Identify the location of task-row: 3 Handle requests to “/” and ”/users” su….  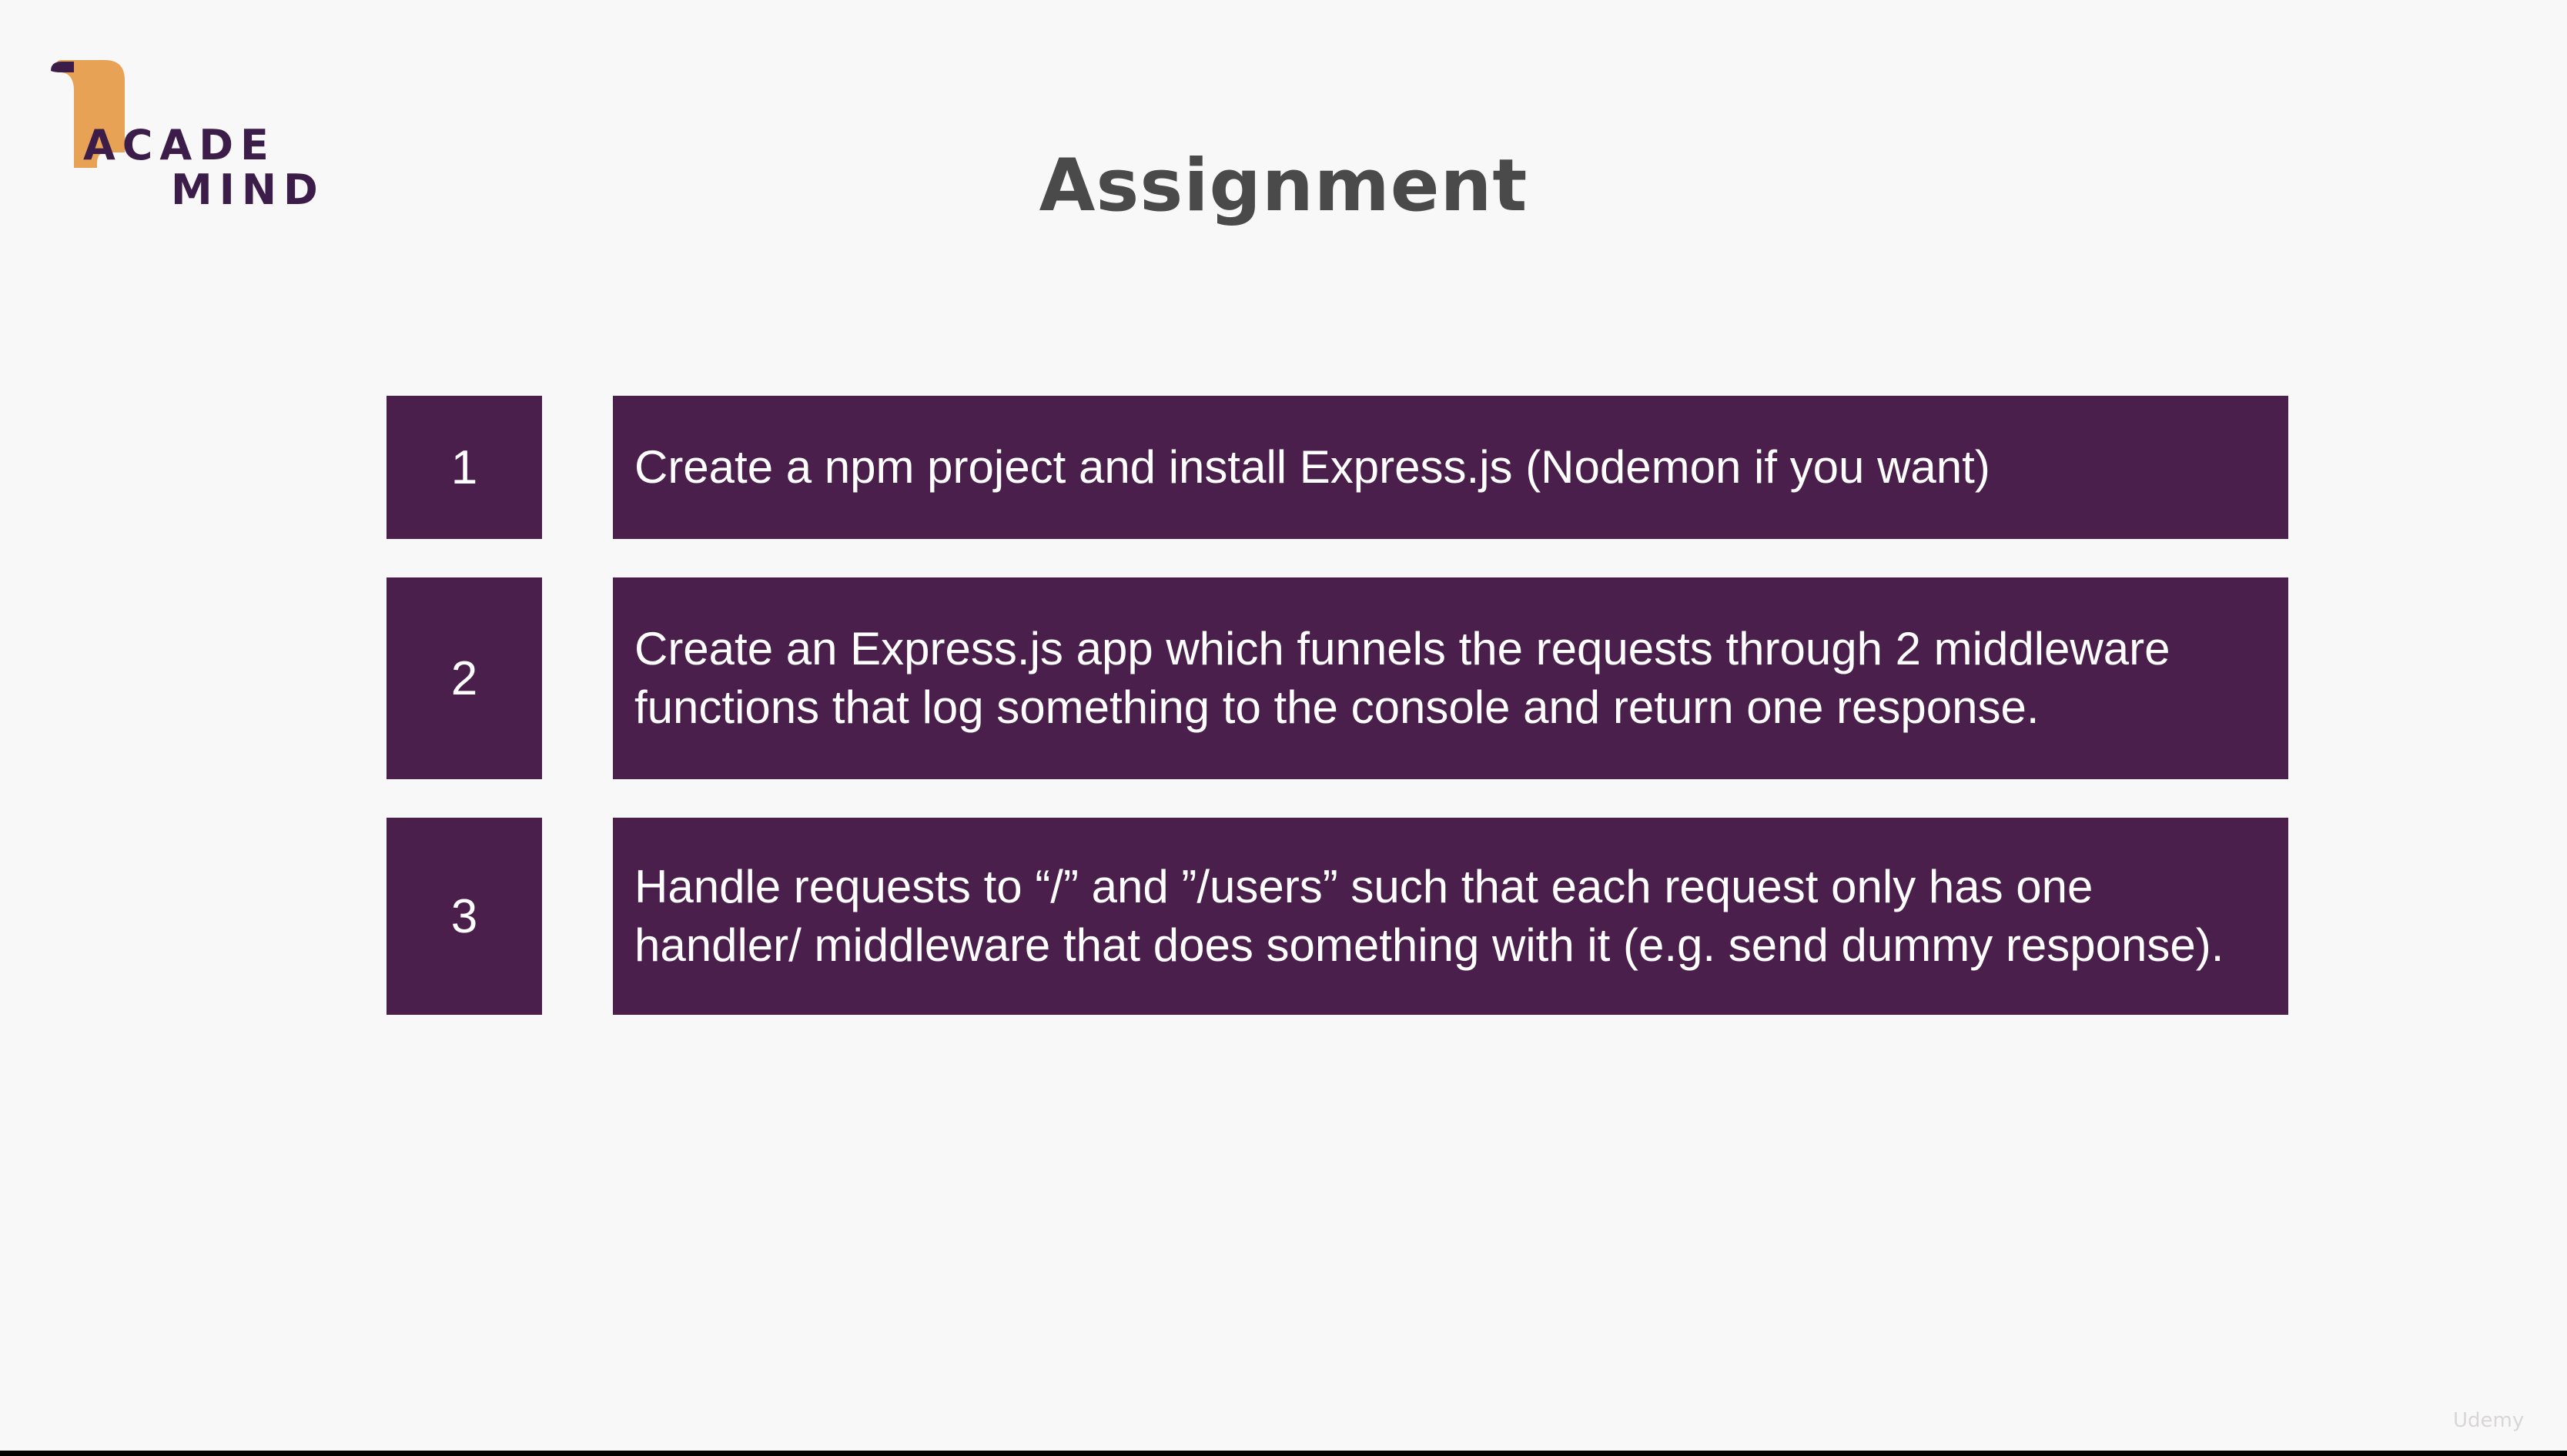
(1283, 916).